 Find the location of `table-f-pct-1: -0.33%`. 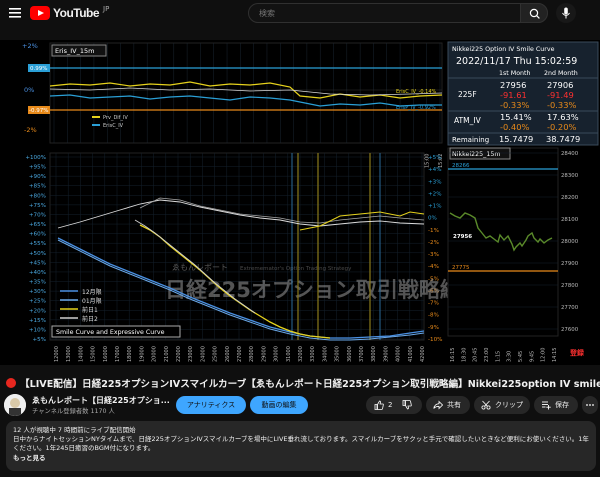

table-f-pct-1: -0.33% is located at coordinates (514, 105).